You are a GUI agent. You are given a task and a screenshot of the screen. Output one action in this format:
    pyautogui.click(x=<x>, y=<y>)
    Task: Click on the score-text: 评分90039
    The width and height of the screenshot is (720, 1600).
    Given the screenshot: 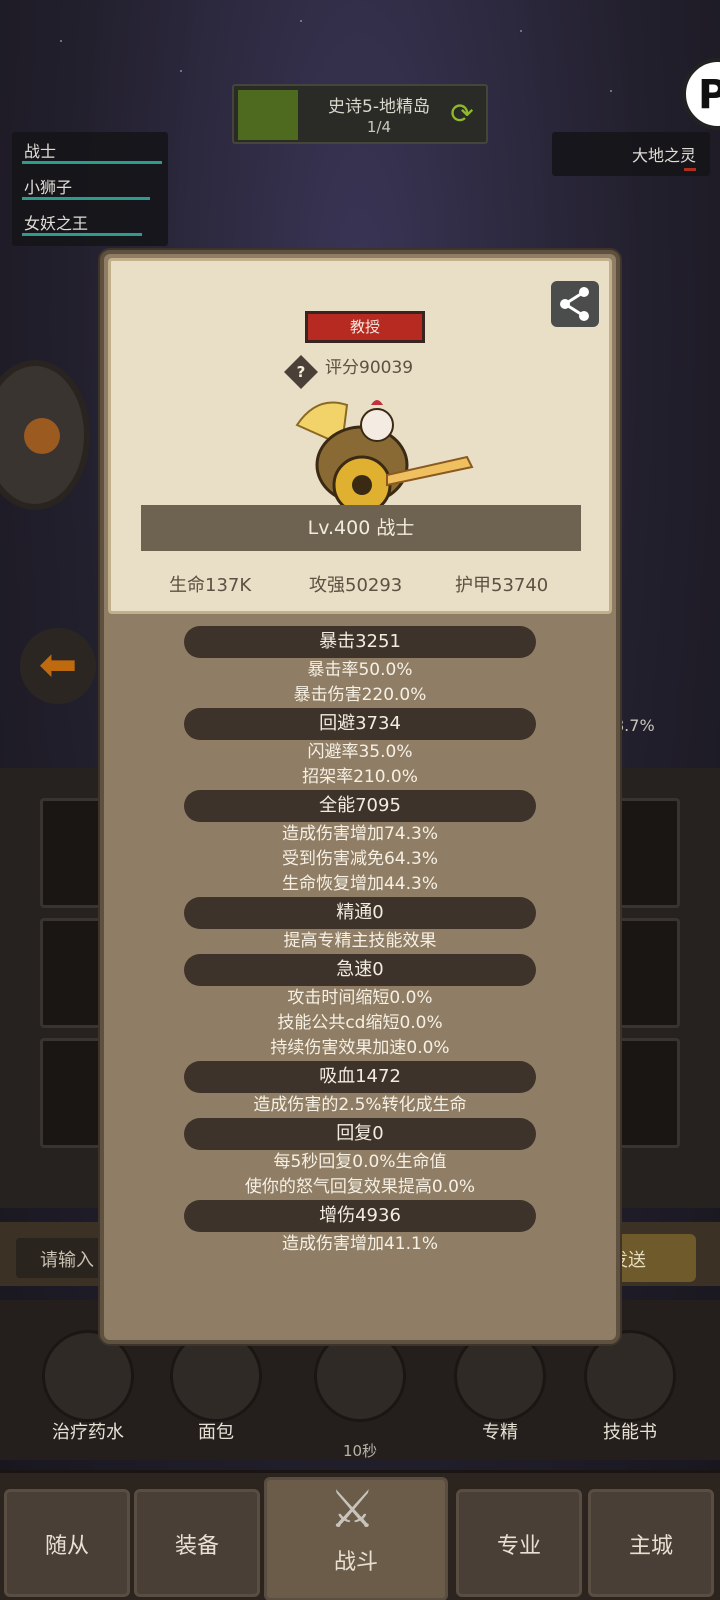 What is the action you would take?
    pyautogui.click(x=369, y=368)
    